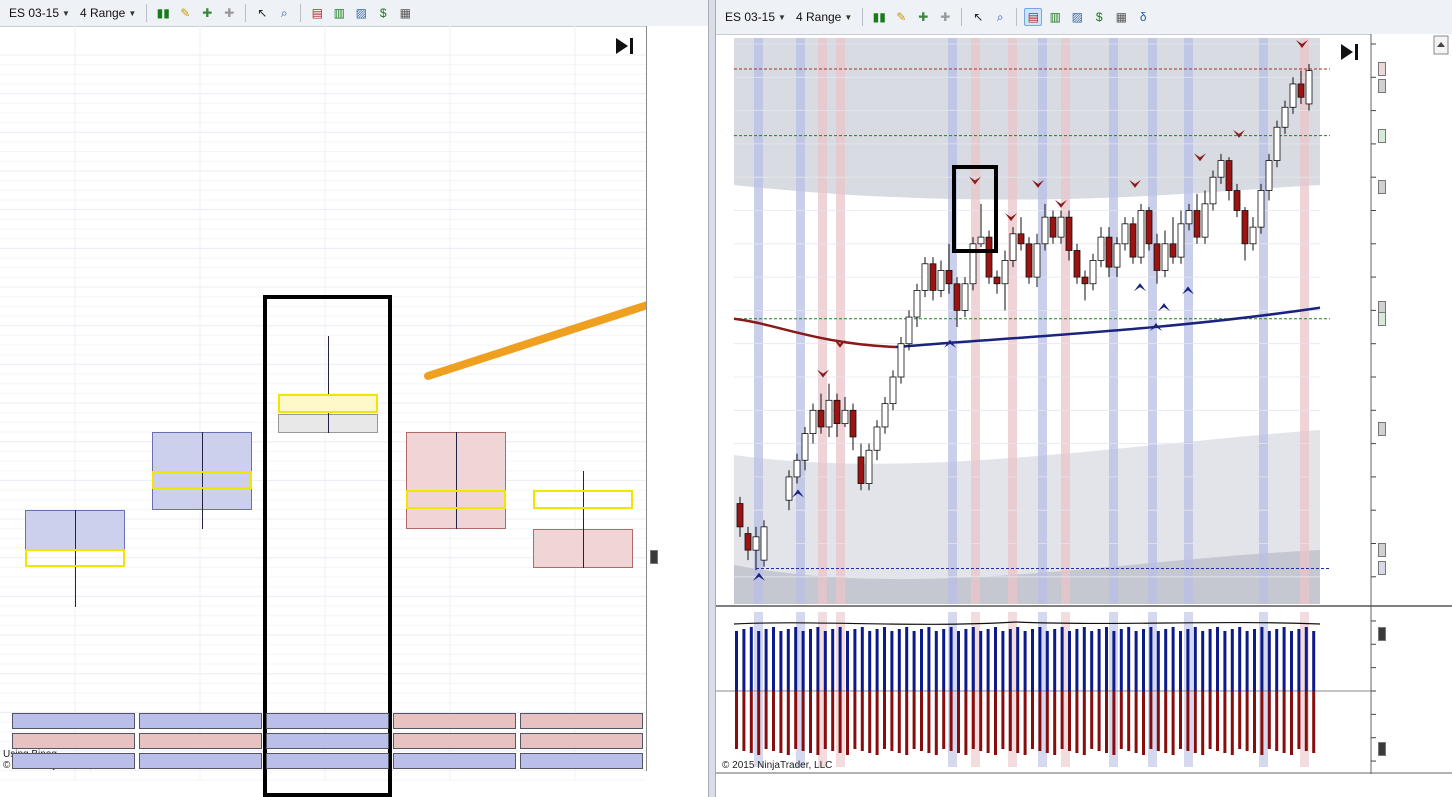  Describe the element at coordinates (712, 398) in the screenshot. I see `pane-splitter` at that location.